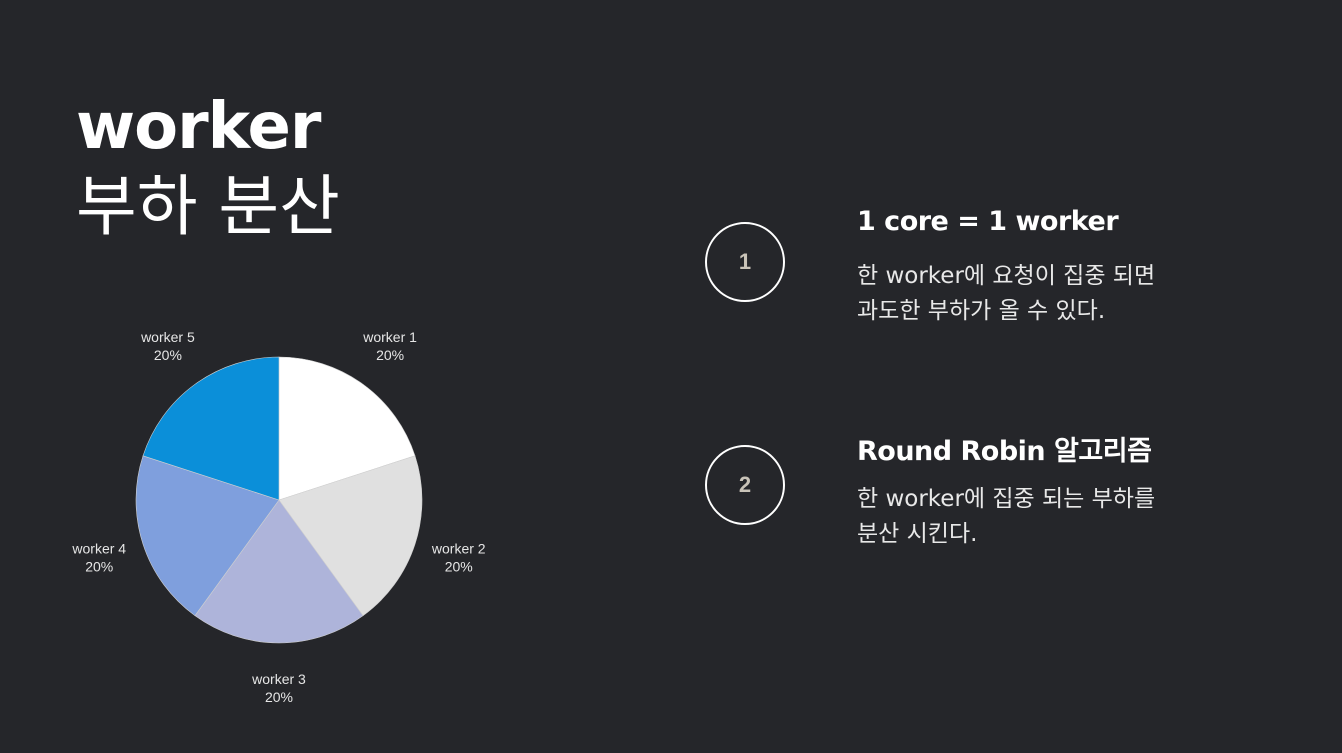  What do you see at coordinates (389, 346) in the screenshot?
I see `pie-label-1: worker 1 20%` at bounding box center [389, 346].